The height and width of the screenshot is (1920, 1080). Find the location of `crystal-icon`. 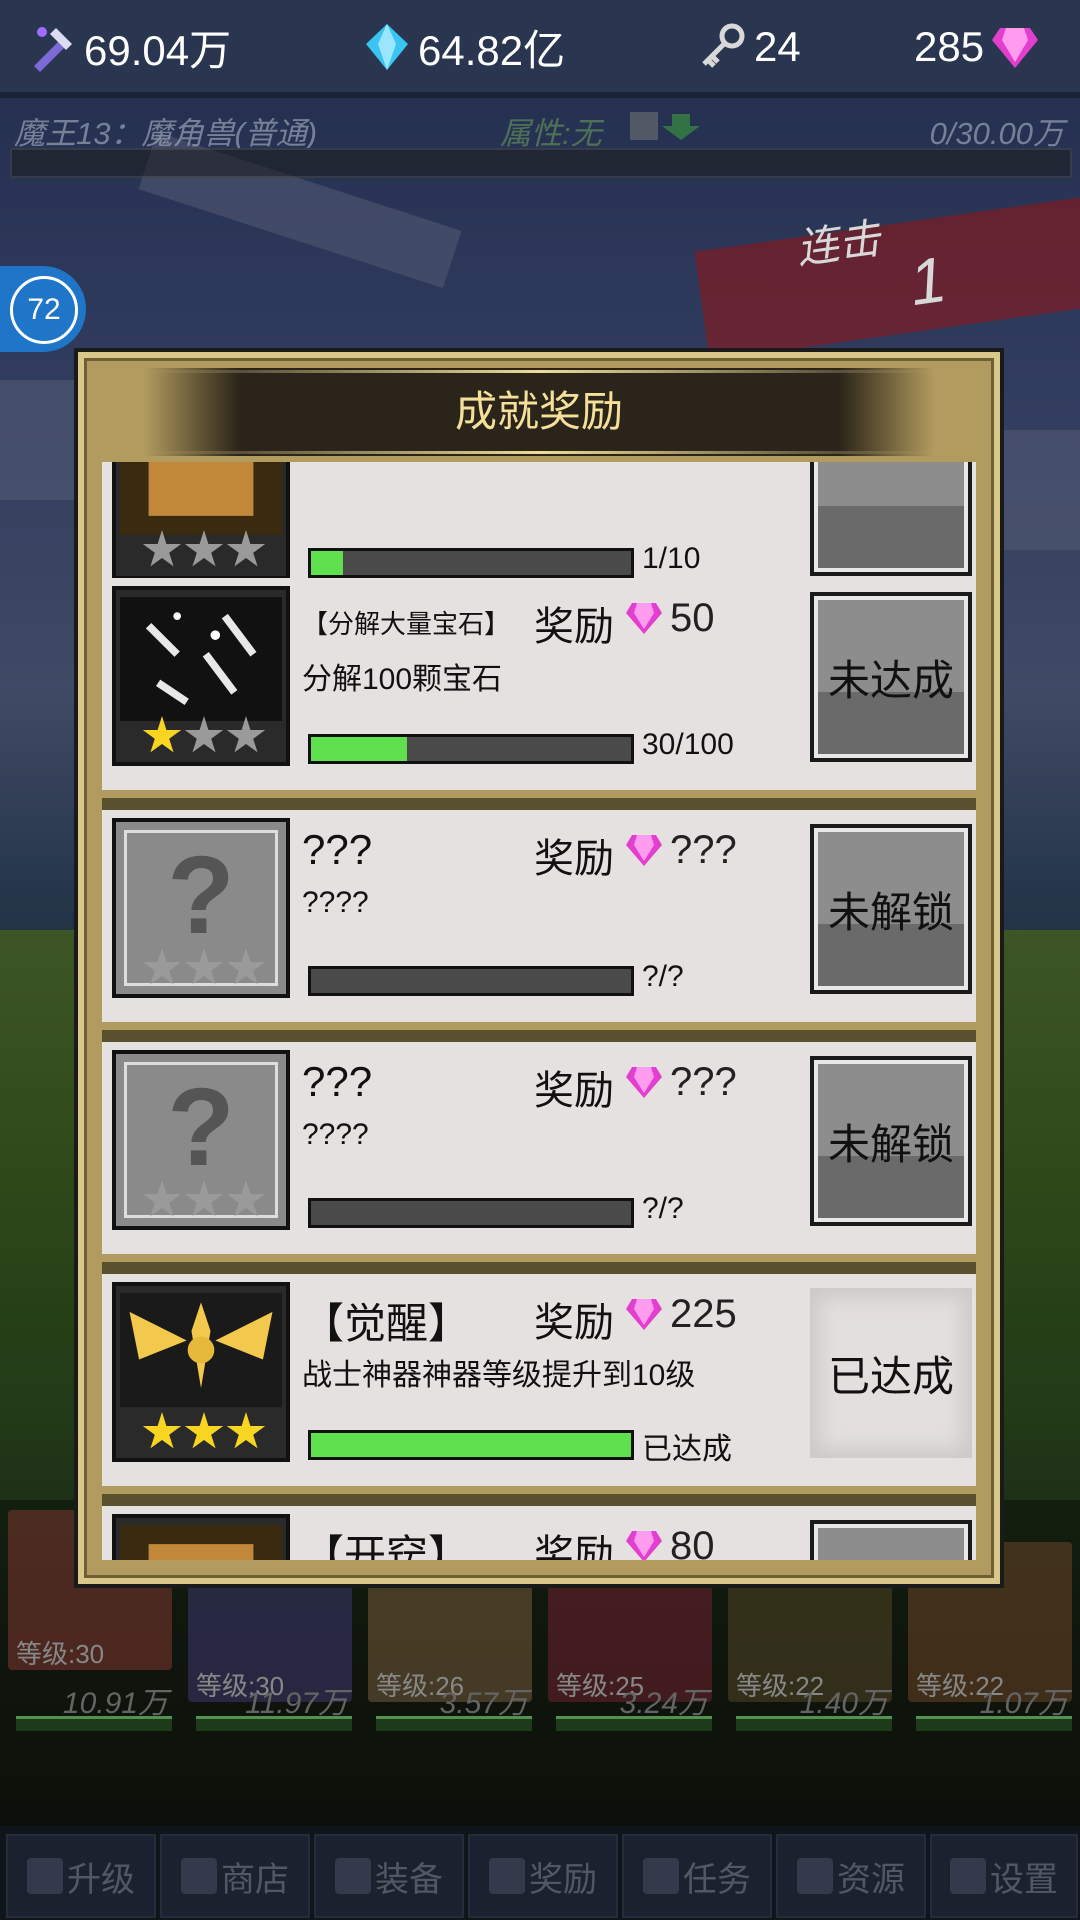

crystal-icon is located at coordinates (387, 47).